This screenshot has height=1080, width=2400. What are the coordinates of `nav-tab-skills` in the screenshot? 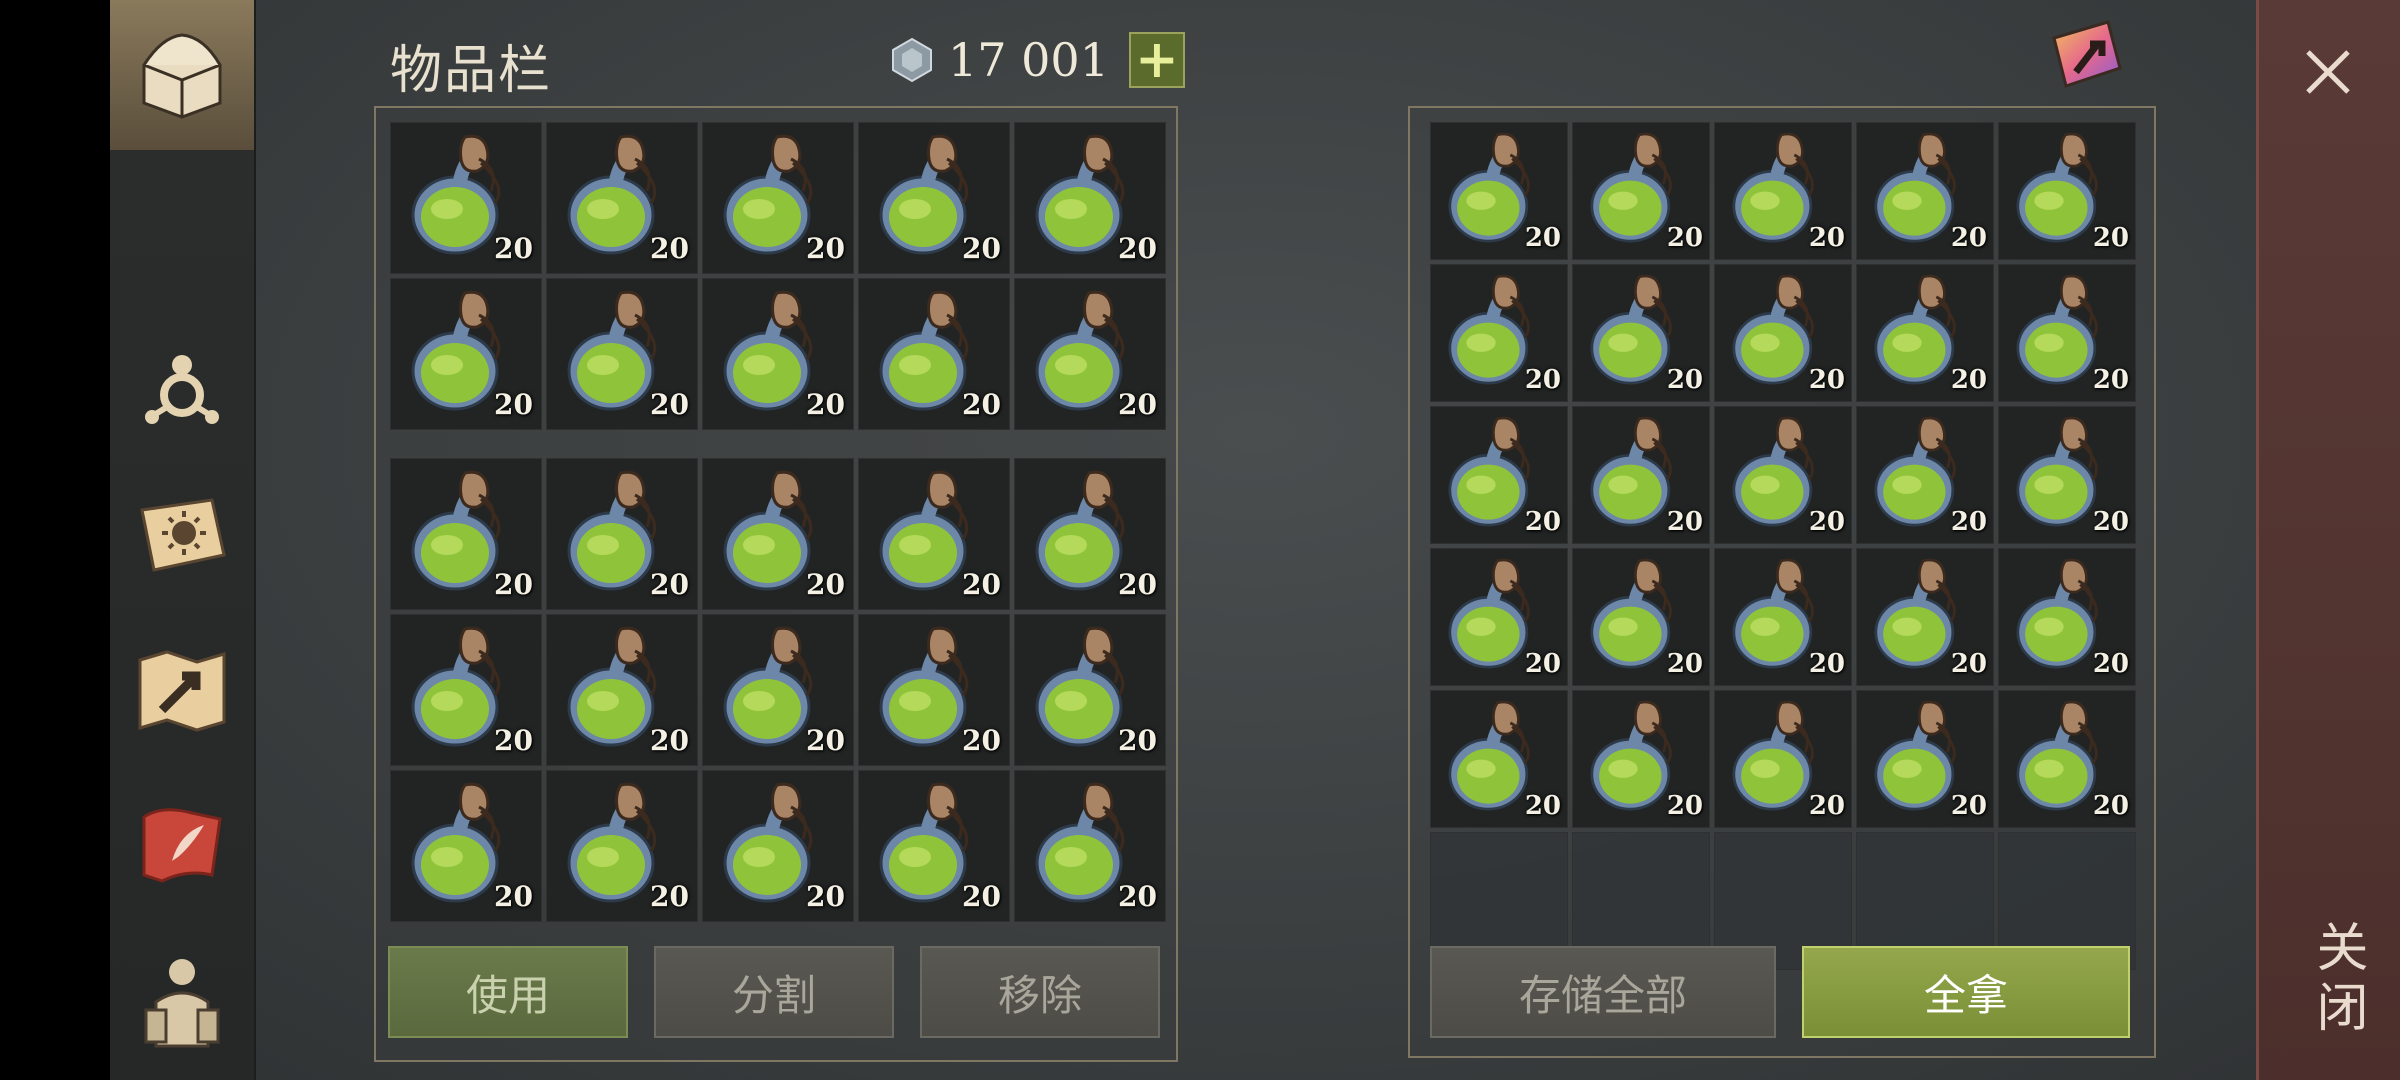 It's located at (182, 385).